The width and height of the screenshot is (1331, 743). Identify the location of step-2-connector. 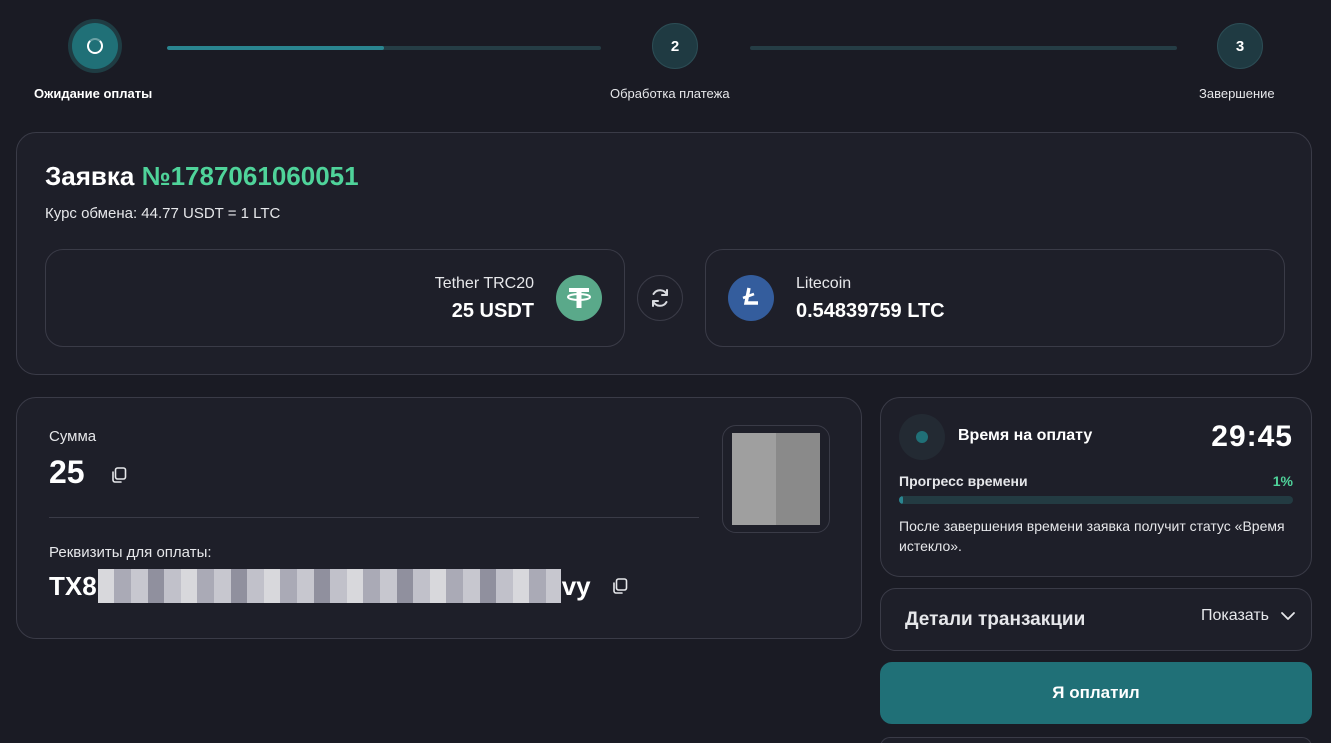
(963, 48).